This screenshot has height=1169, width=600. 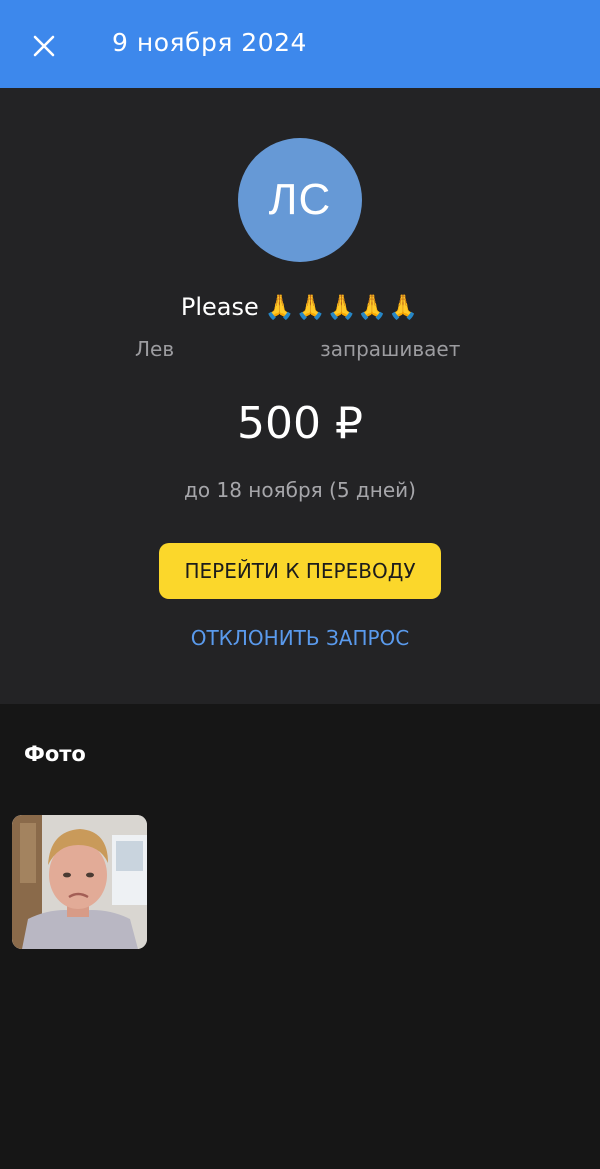 I want to click on close-icon, so click(x=44, y=46).